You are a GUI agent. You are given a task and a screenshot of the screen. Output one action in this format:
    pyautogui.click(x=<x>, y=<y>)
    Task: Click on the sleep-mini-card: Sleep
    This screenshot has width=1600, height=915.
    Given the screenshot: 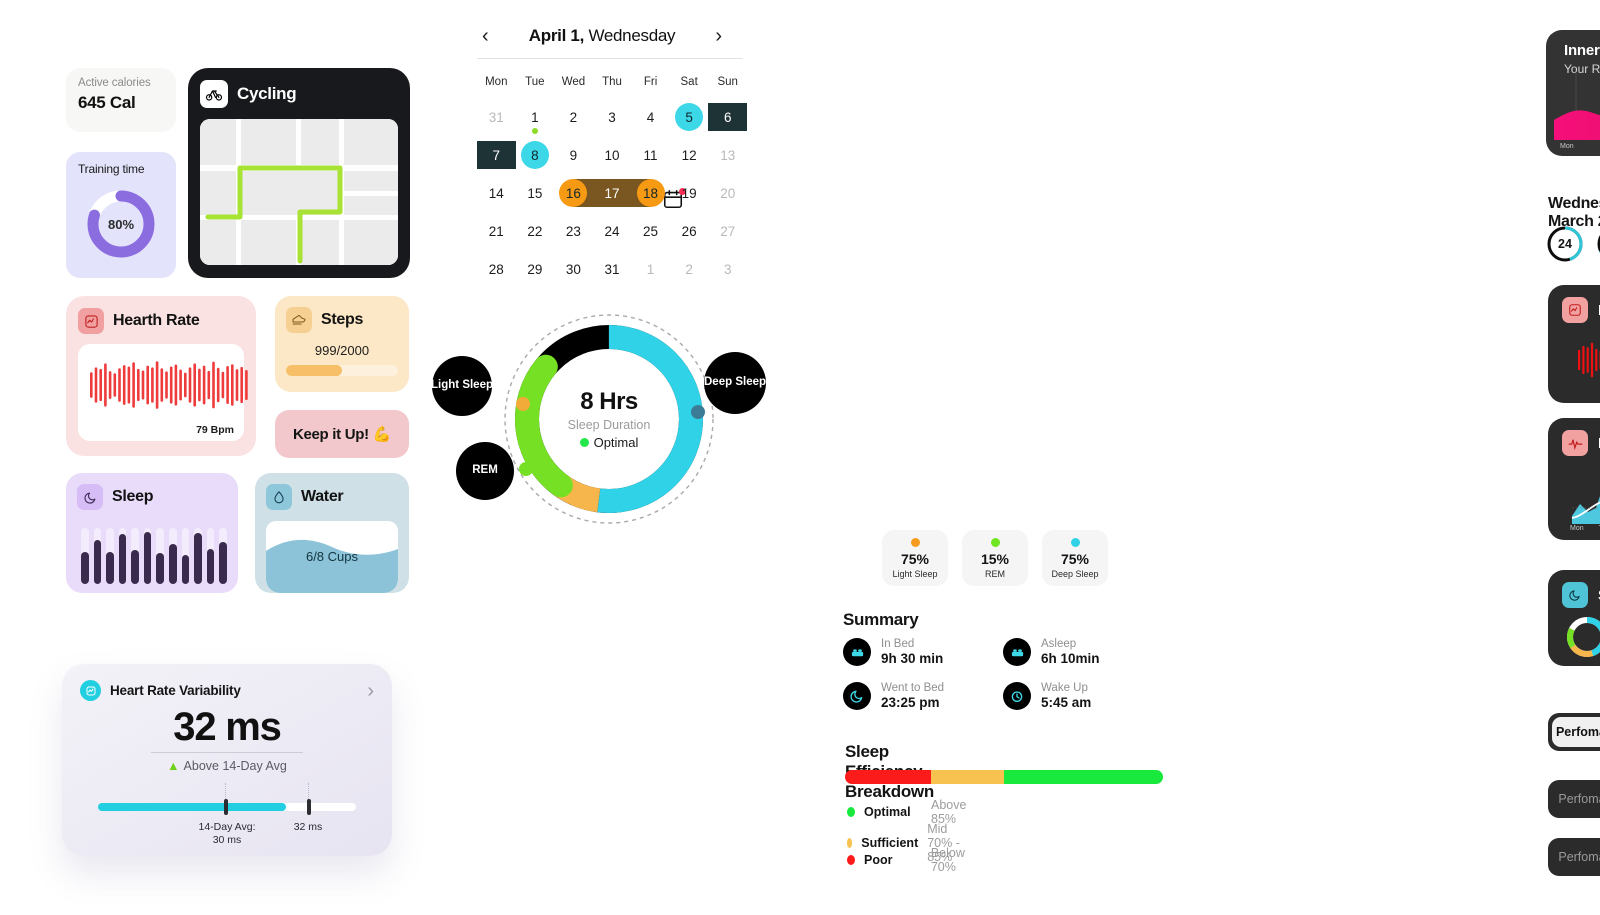 What is the action you would take?
    pyautogui.click(x=152, y=533)
    